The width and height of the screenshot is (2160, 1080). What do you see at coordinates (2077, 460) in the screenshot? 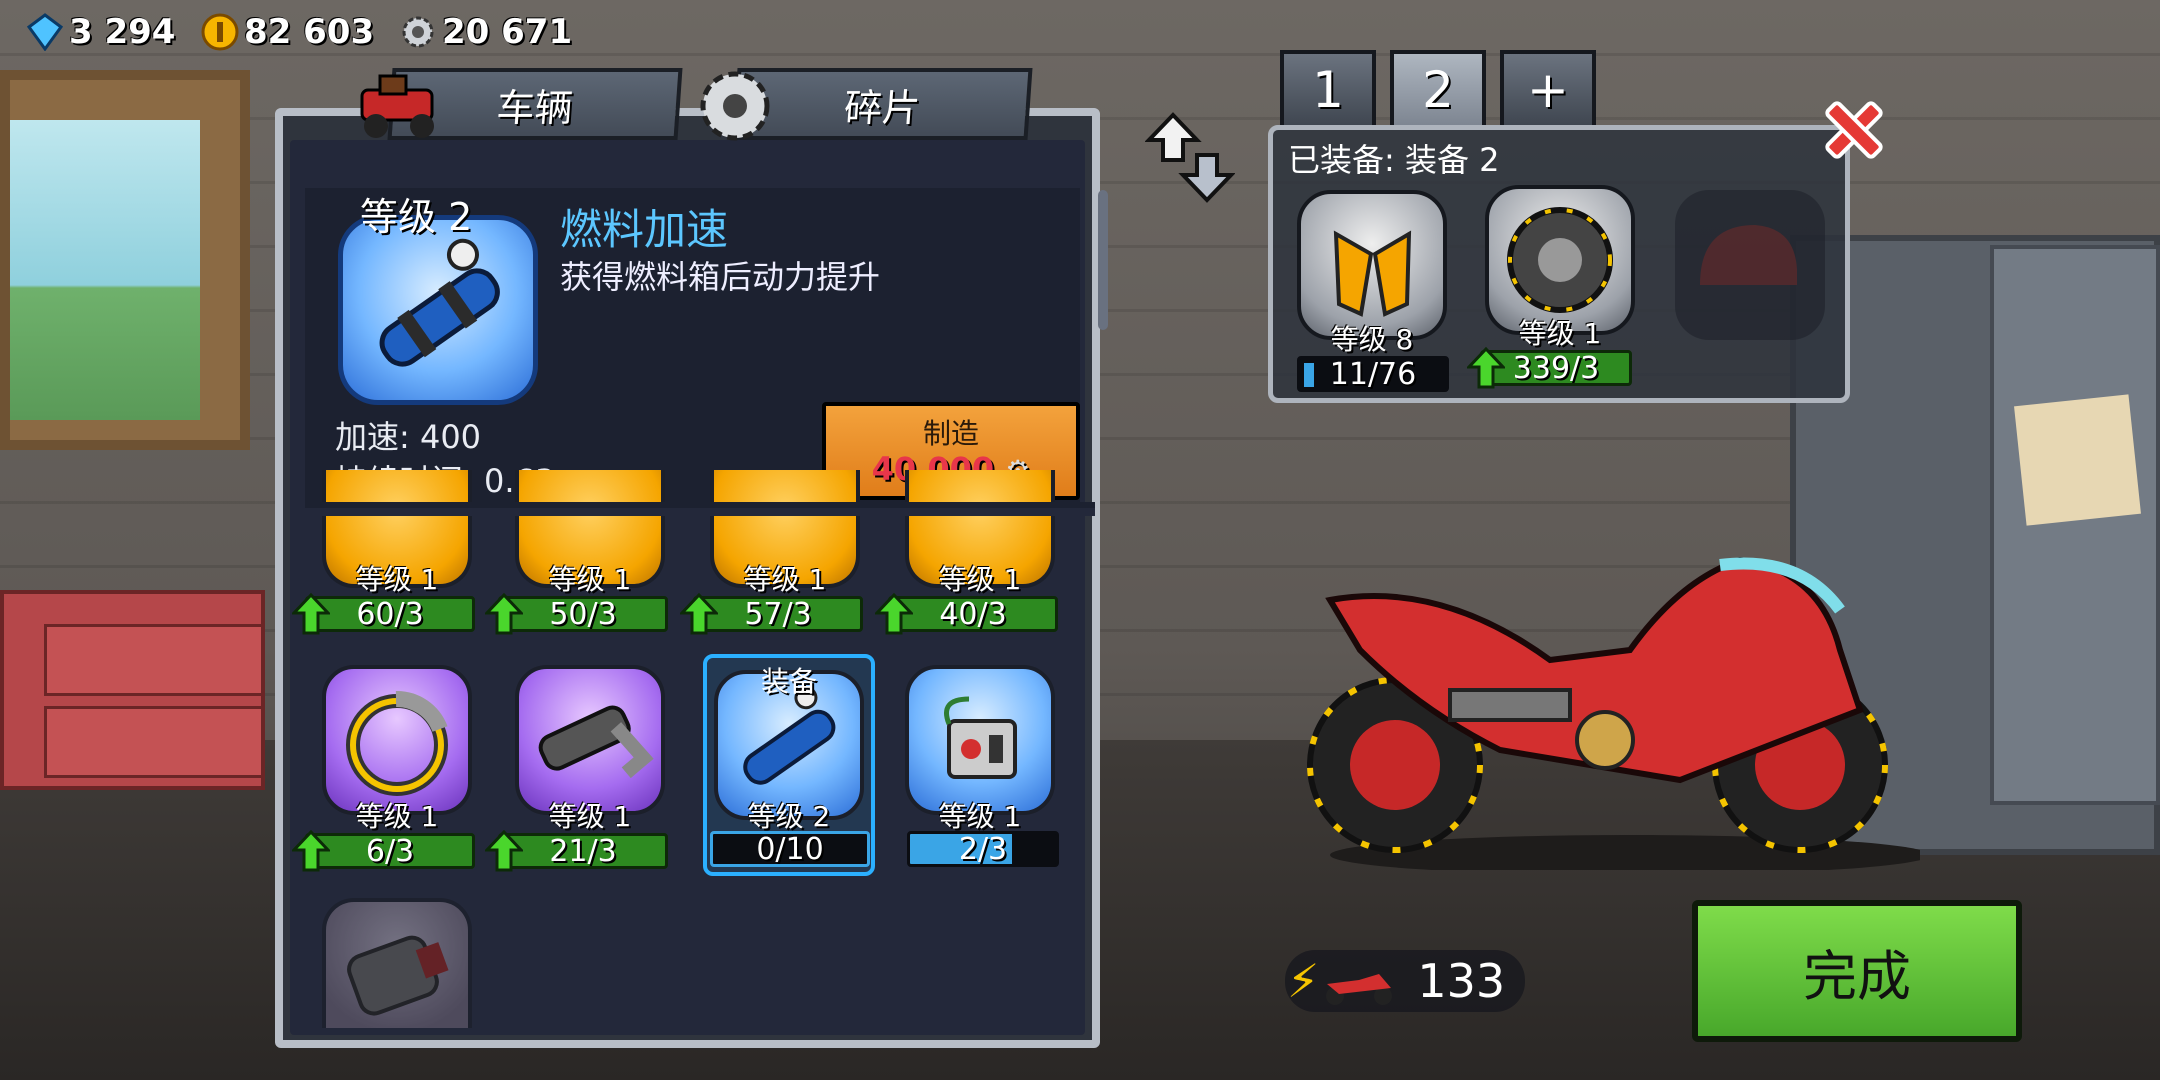
I see `wanted-poster` at bounding box center [2077, 460].